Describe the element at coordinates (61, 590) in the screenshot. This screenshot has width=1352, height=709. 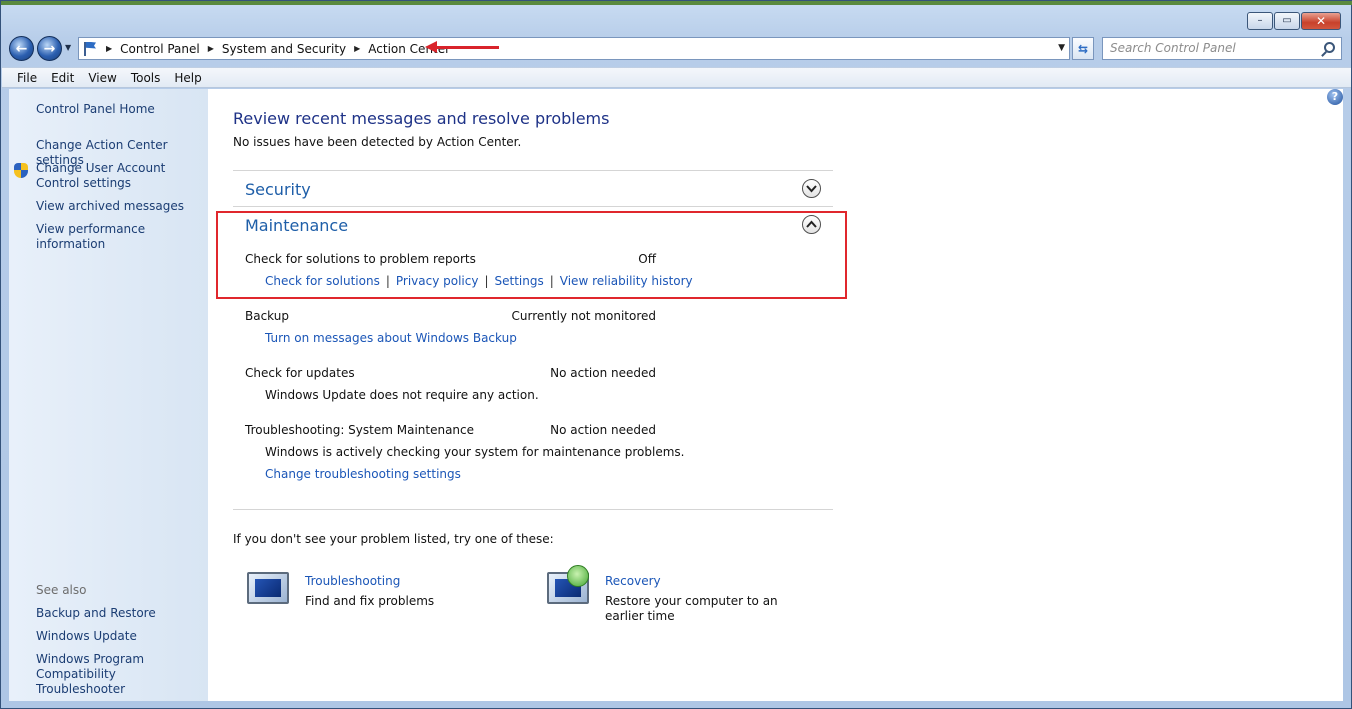
I see `see-also-heading: See also` at that location.